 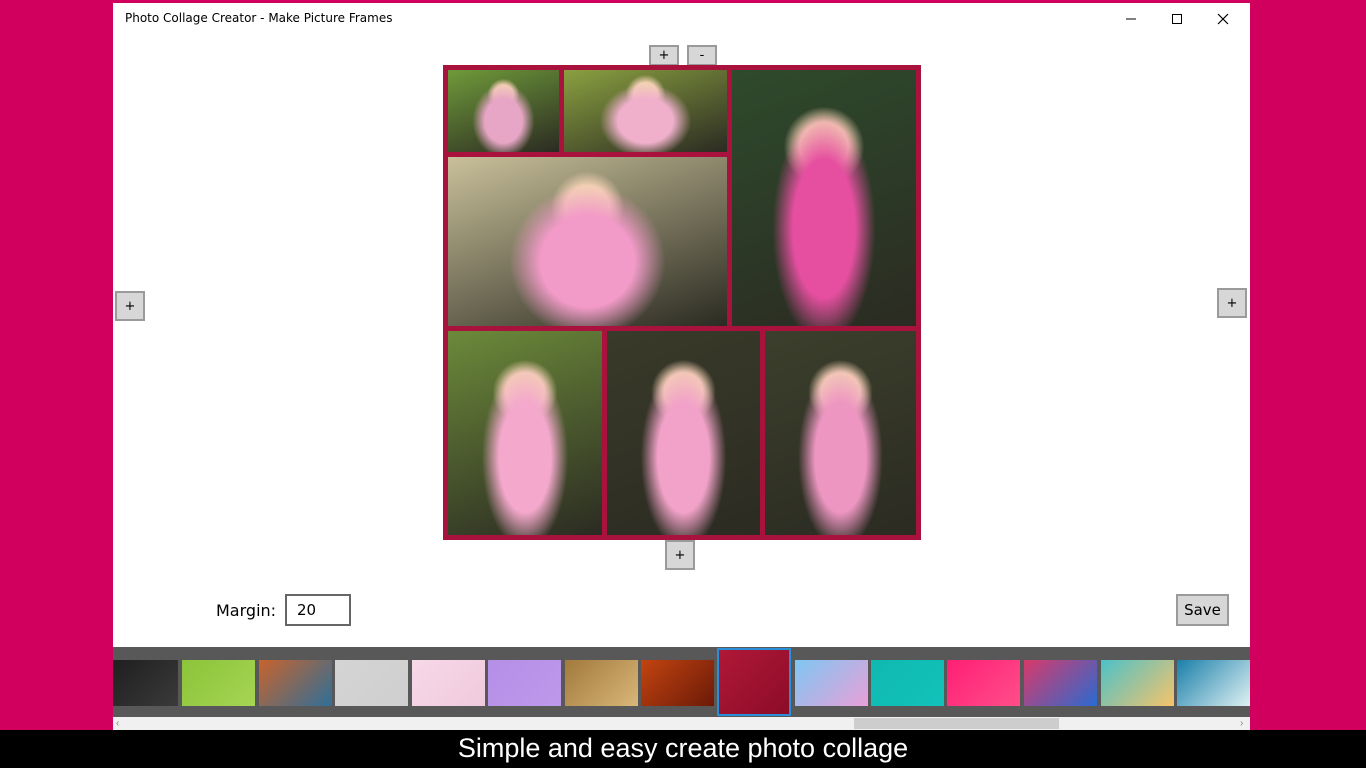 What do you see at coordinates (246, 610) in the screenshot?
I see `margin-label: Margin:` at bounding box center [246, 610].